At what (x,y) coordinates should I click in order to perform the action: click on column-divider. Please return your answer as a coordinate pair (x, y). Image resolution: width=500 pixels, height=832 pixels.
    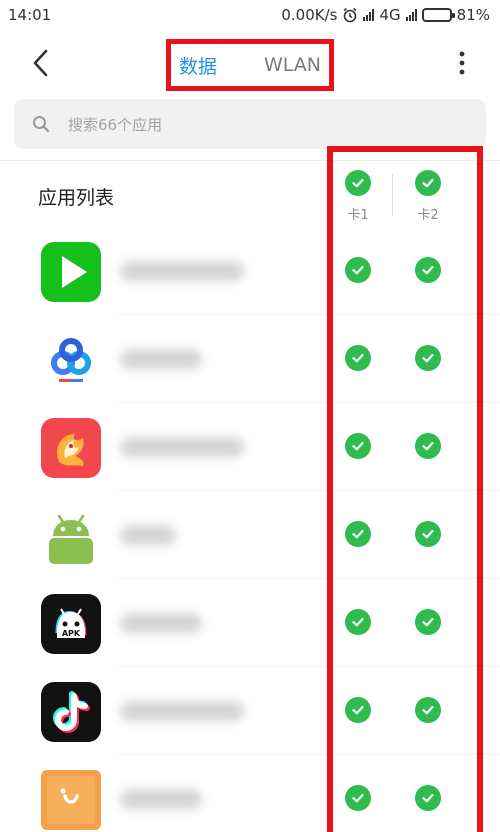
    Looking at the image, I should click on (392, 195).